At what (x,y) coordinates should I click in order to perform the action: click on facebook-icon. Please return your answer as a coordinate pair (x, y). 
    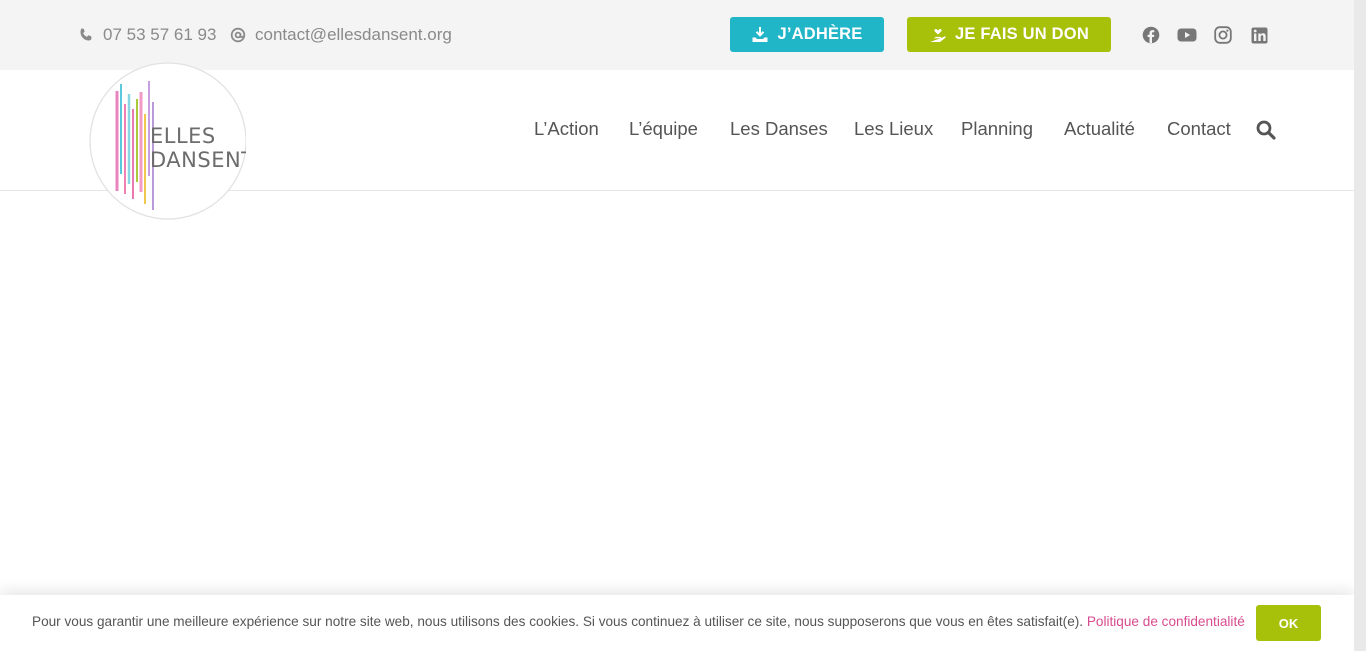
    Looking at the image, I should click on (1151, 35).